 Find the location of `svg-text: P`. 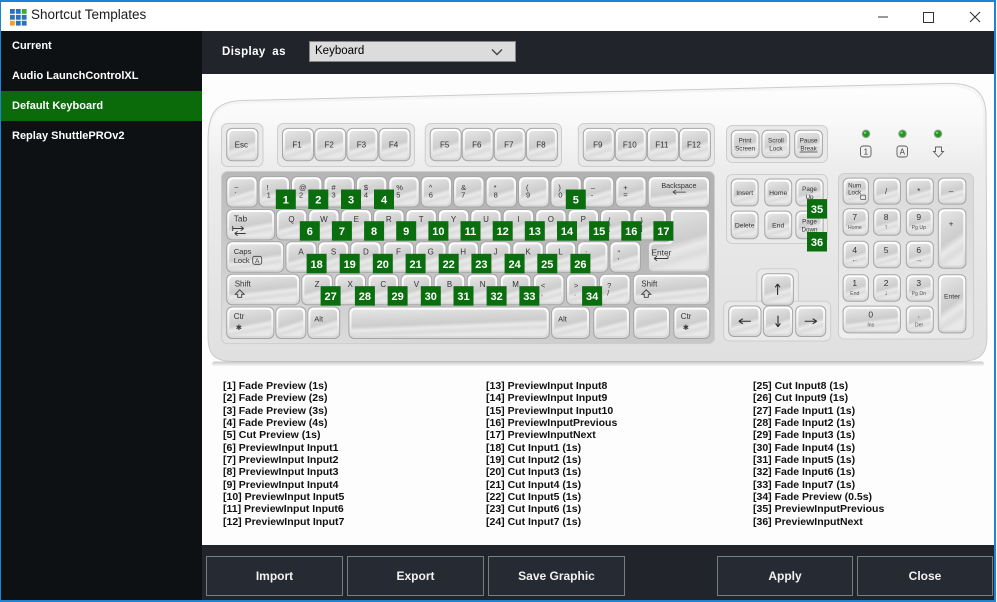

svg-text: P is located at coordinates (583, 219).